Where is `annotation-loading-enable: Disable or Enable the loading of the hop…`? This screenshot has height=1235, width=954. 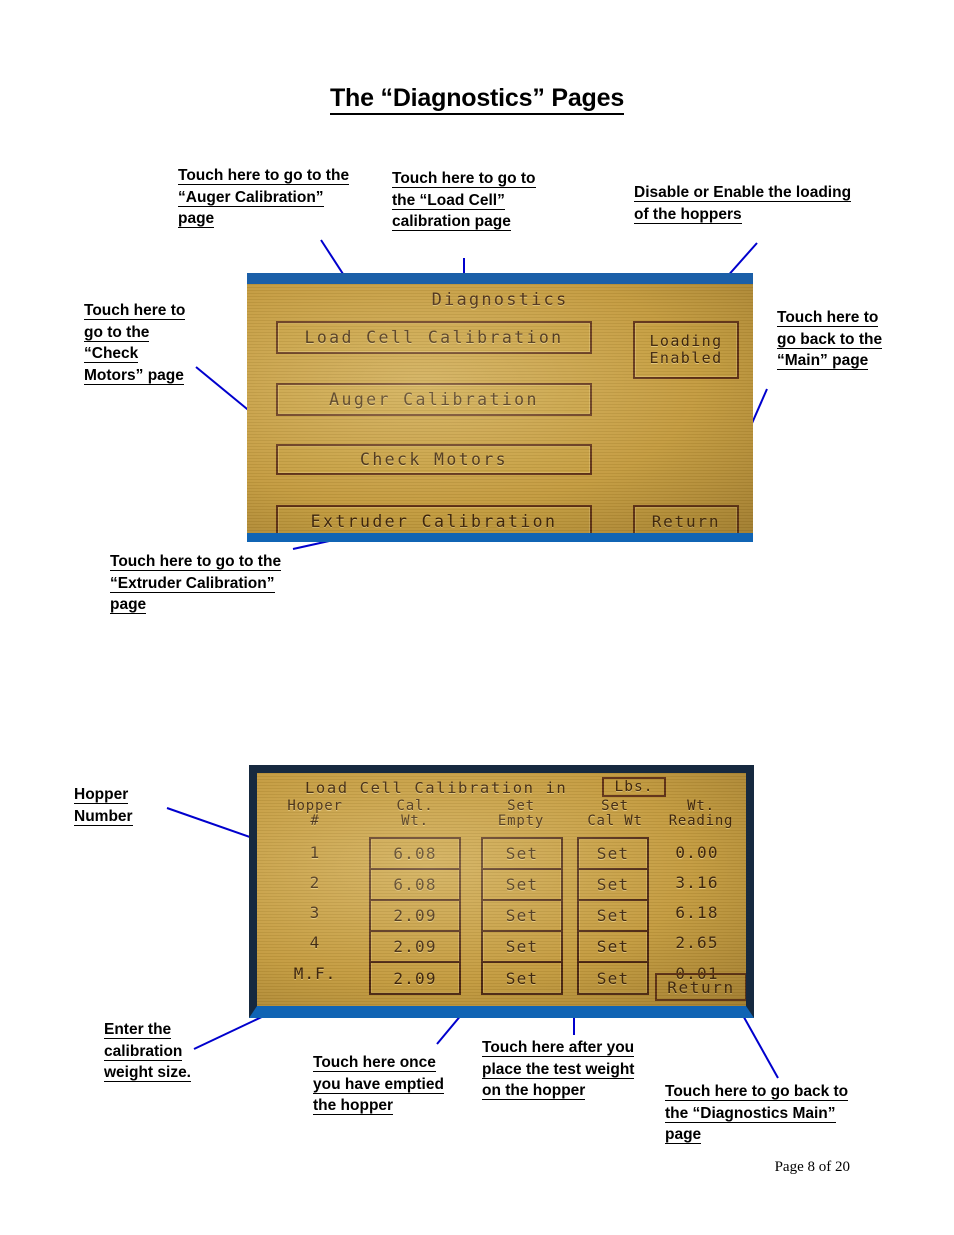 annotation-loading-enable: Disable or Enable the loading of the hop… is located at coordinates (744, 203).